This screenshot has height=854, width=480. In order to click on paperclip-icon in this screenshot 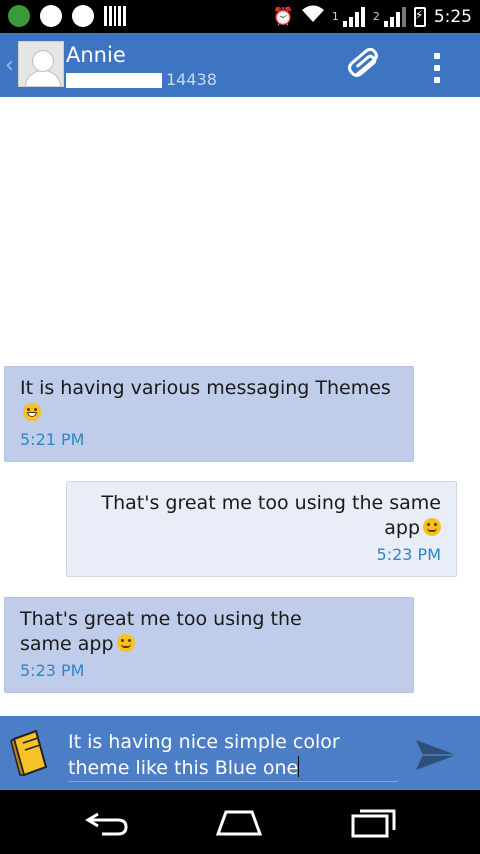, I will do `click(366, 65)`.